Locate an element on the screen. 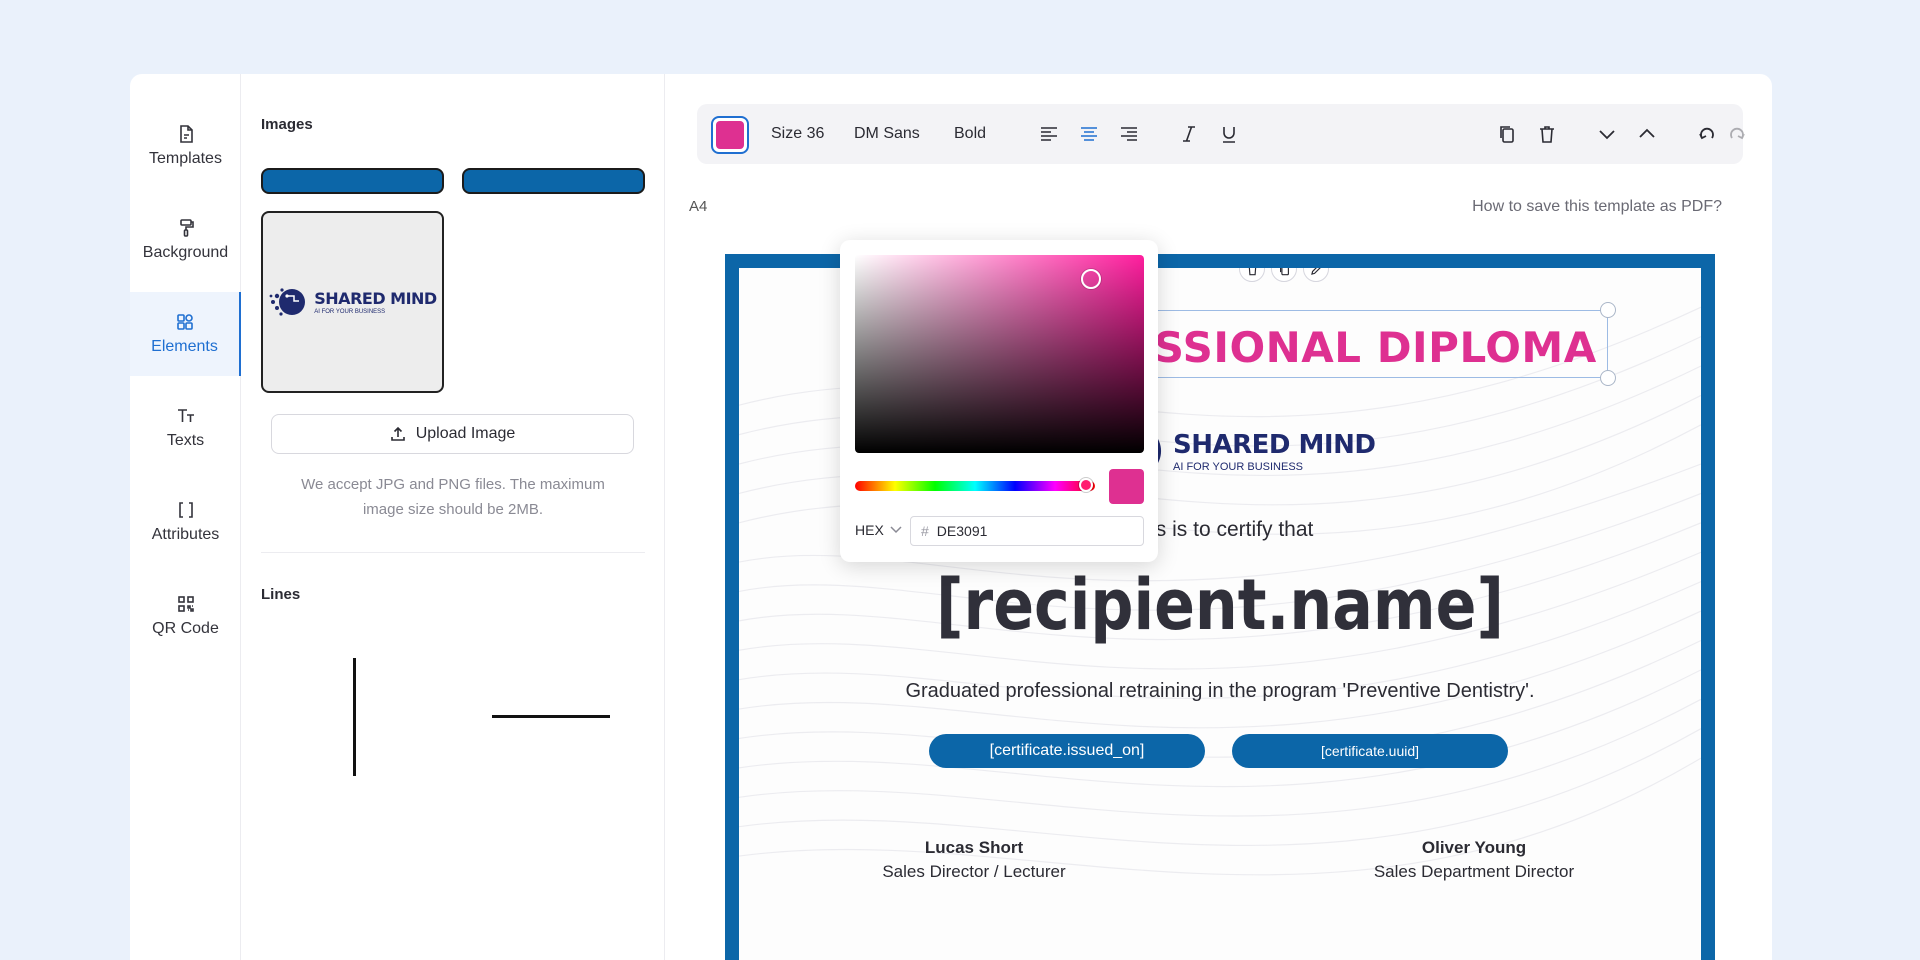 Image resolution: width=1920 pixels, height=960 pixels. recipient-name-placeholder: [recipient.name] is located at coordinates (1219, 605).